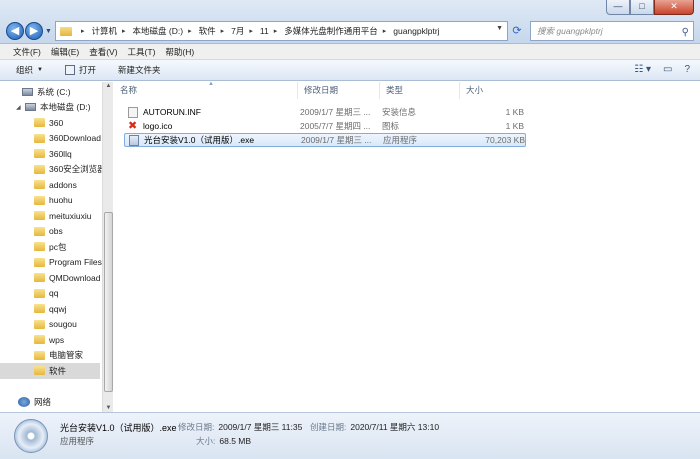 Image resolution: width=700 pixels, height=459 pixels. What do you see at coordinates (350, 52) in the screenshot?
I see `menu-bar: 文件(F) 编辑(E) 查看(V) 工具(T) 帮助(H)` at bounding box center [350, 52].